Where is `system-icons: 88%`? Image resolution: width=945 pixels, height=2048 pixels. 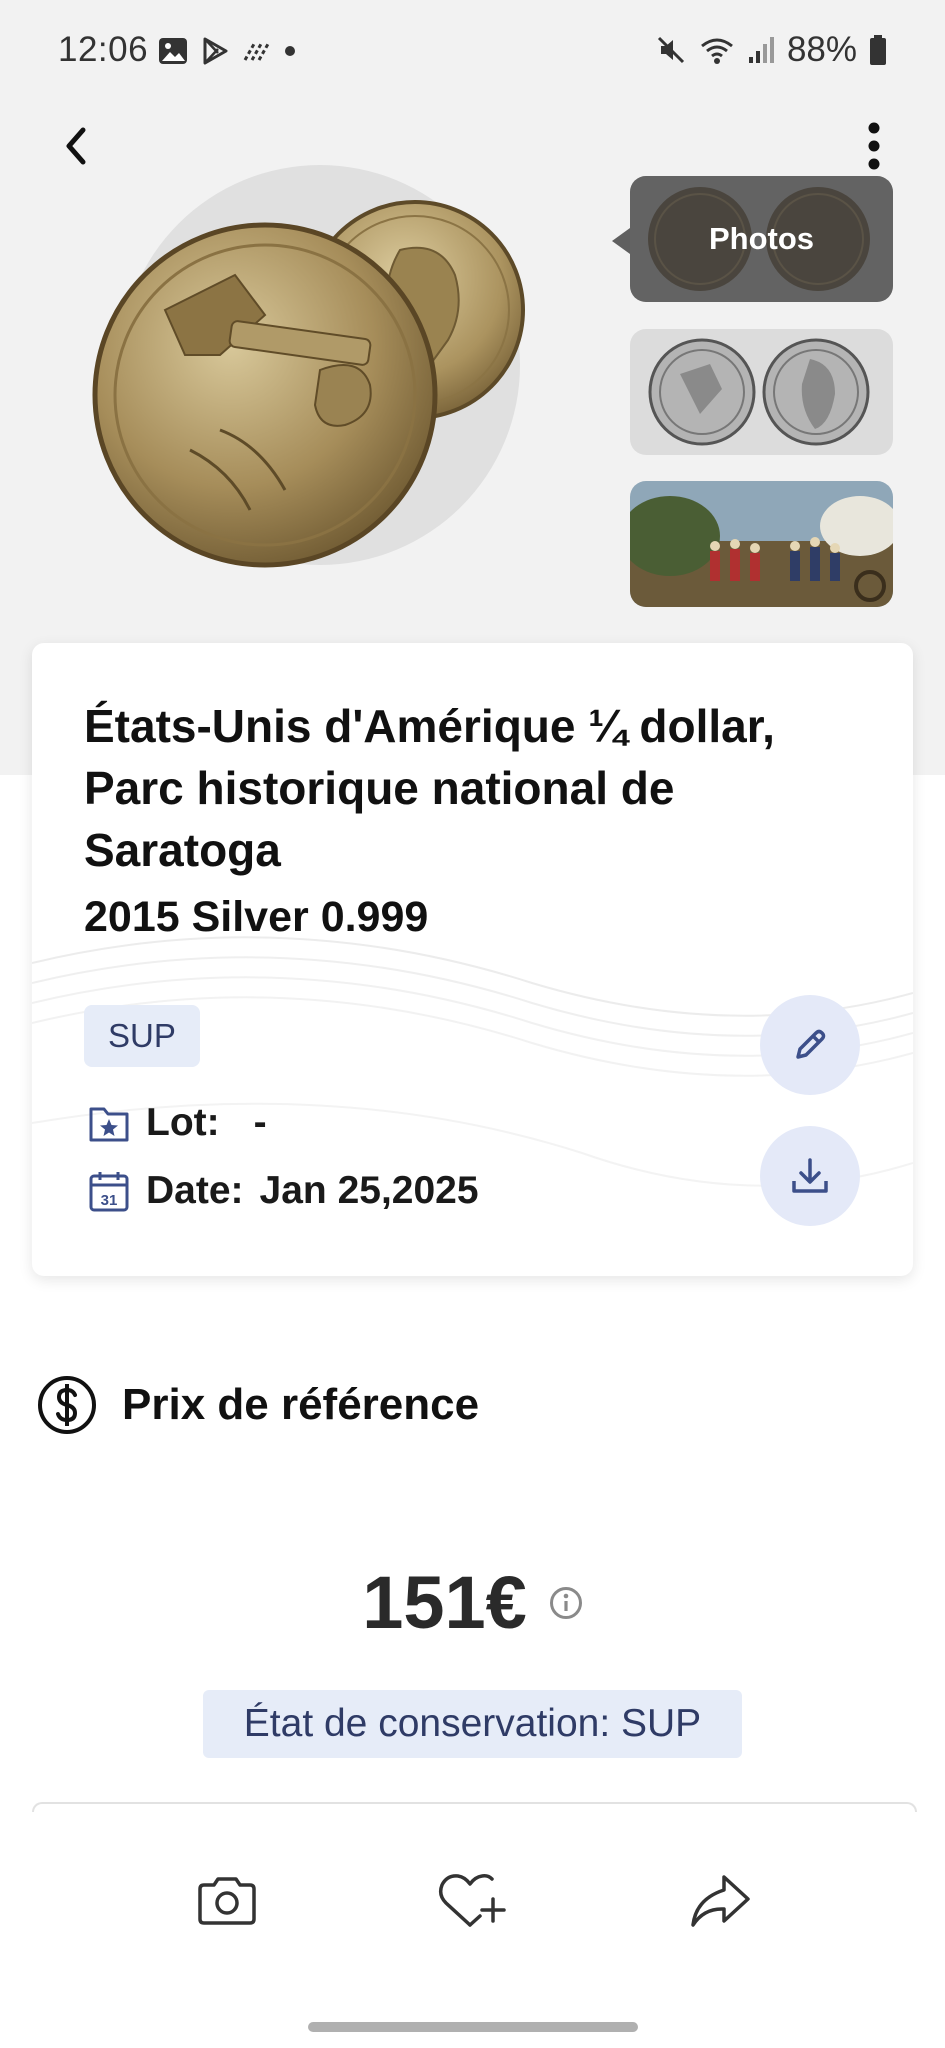
system-icons: 88% is located at coordinates (771, 50).